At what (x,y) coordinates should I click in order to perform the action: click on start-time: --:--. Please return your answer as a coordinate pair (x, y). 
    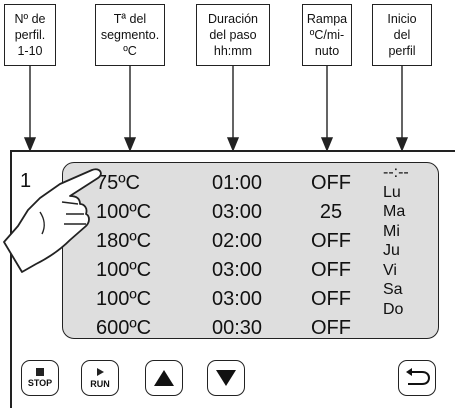
    Looking at the image, I should click on (396, 172).